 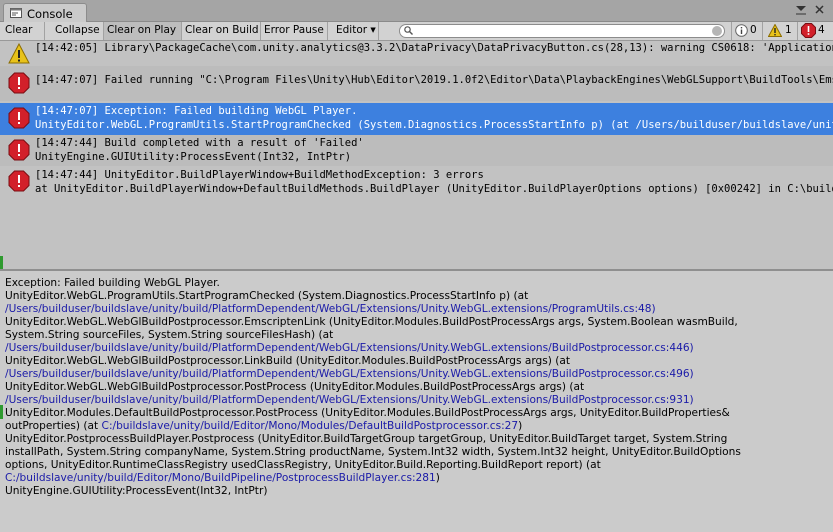 I want to click on tab-menu-icon, so click(x=801, y=10).